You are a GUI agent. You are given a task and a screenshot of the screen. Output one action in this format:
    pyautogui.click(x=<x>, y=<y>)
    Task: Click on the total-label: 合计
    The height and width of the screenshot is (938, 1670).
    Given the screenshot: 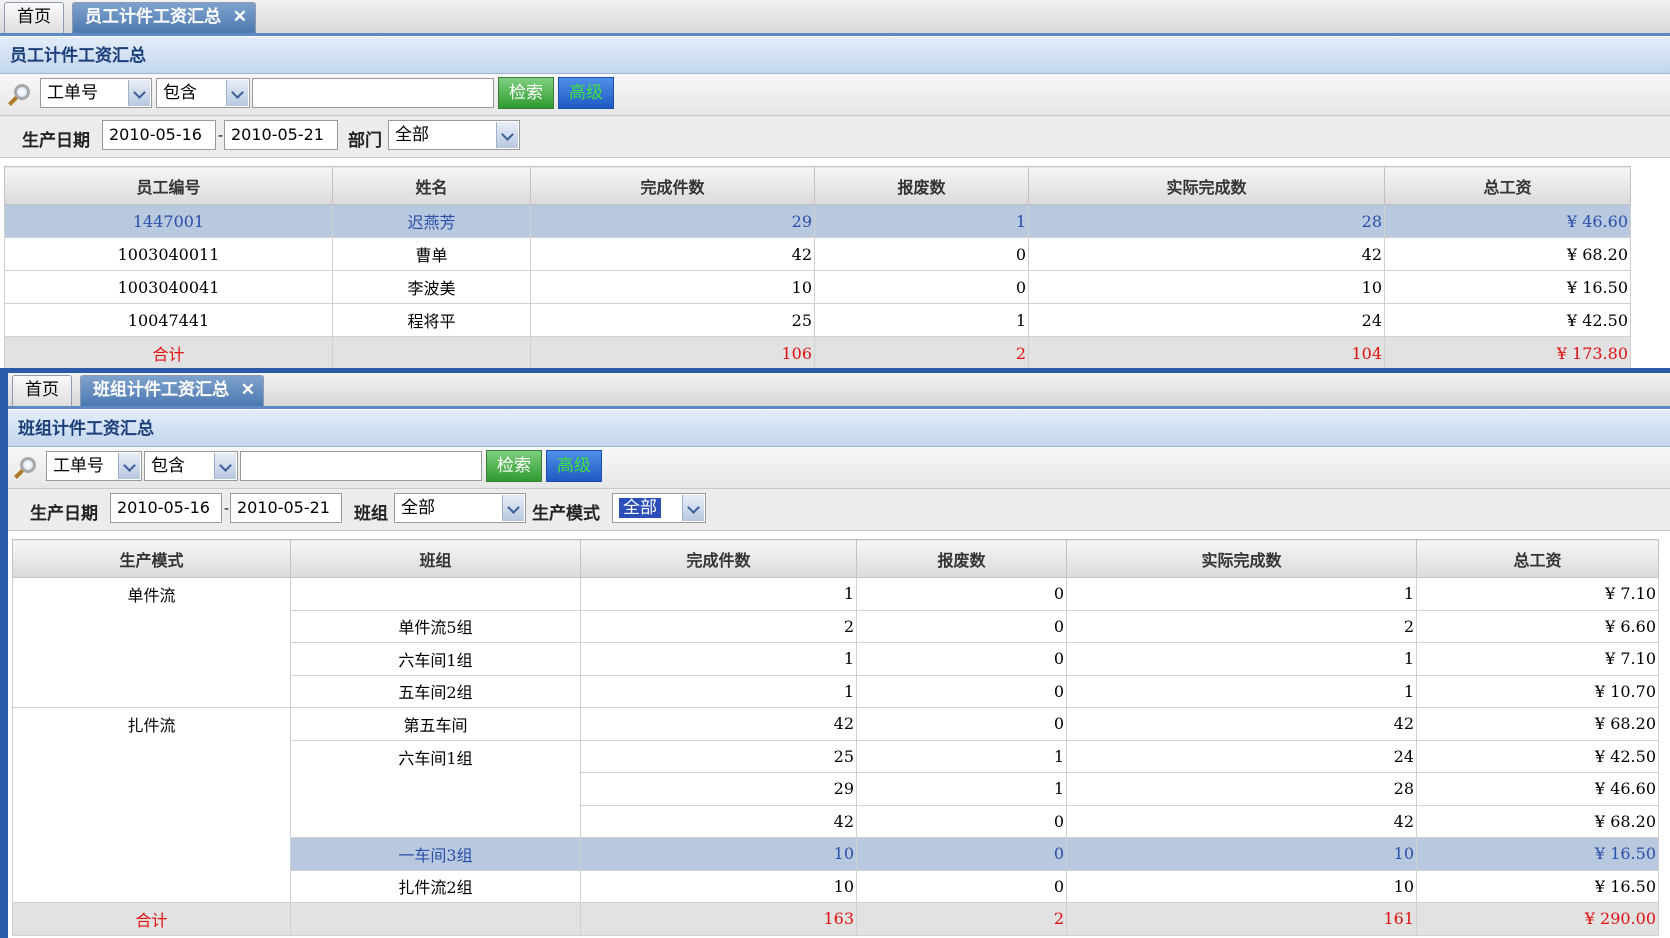 What is the action you would take?
    pyautogui.click(x=151, y=919)
    